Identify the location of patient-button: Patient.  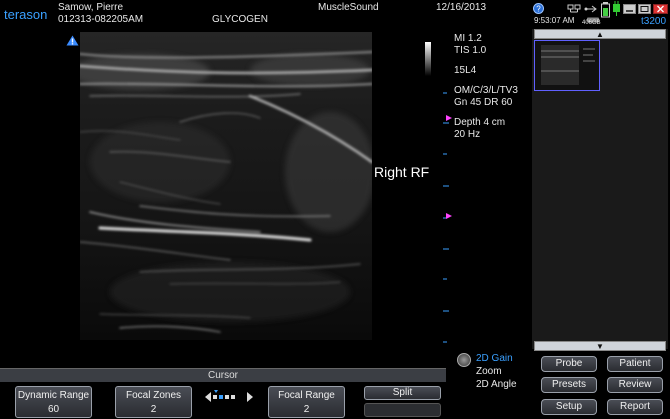
(635, 364).